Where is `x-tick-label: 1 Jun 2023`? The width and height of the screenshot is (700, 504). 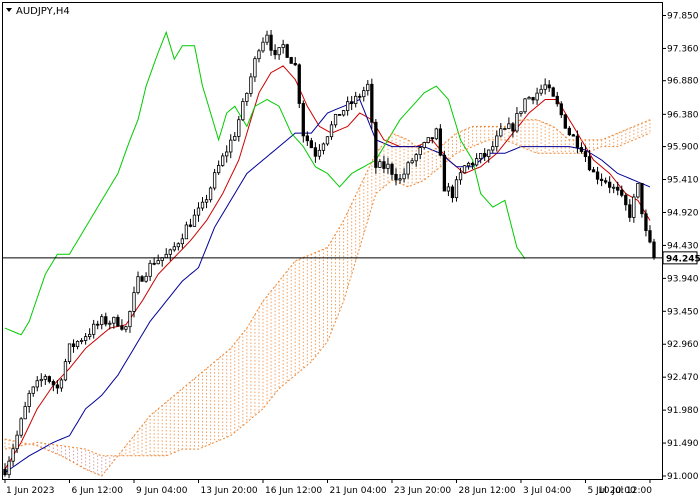
x-tick-label: 1 Jun 2023 is located at coordinates (30, 491).